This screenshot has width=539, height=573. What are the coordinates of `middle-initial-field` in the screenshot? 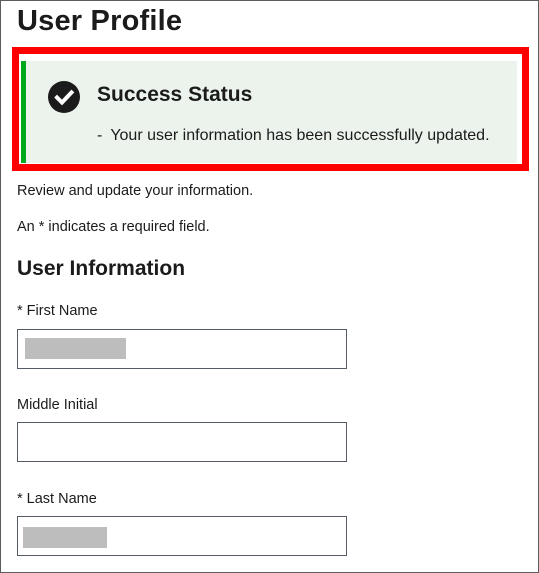 It's located at (182, 442).